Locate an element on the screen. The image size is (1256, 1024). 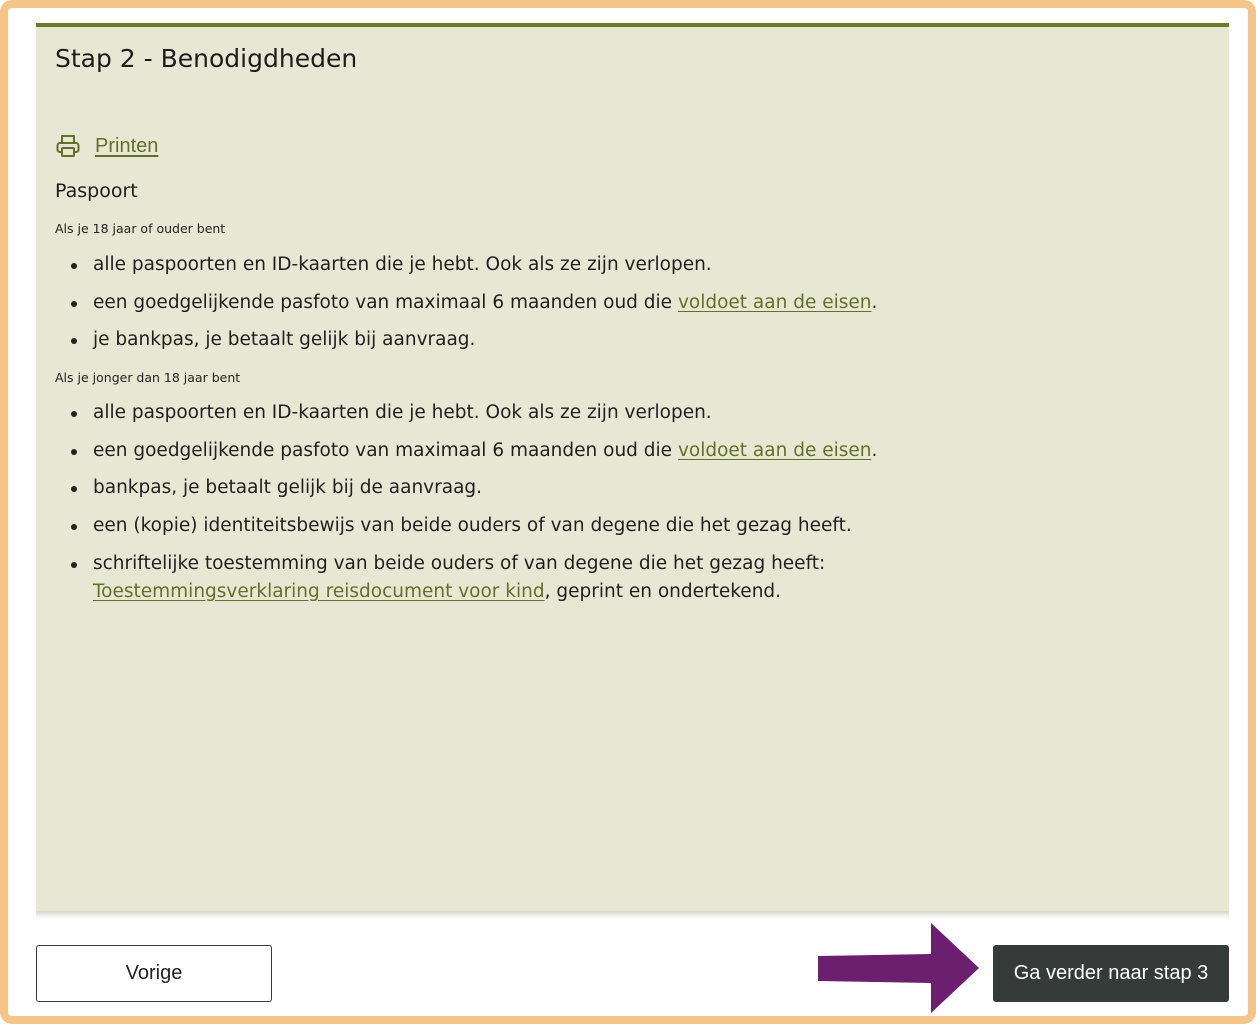
panel-shadow is located at coordinates (632, 915).